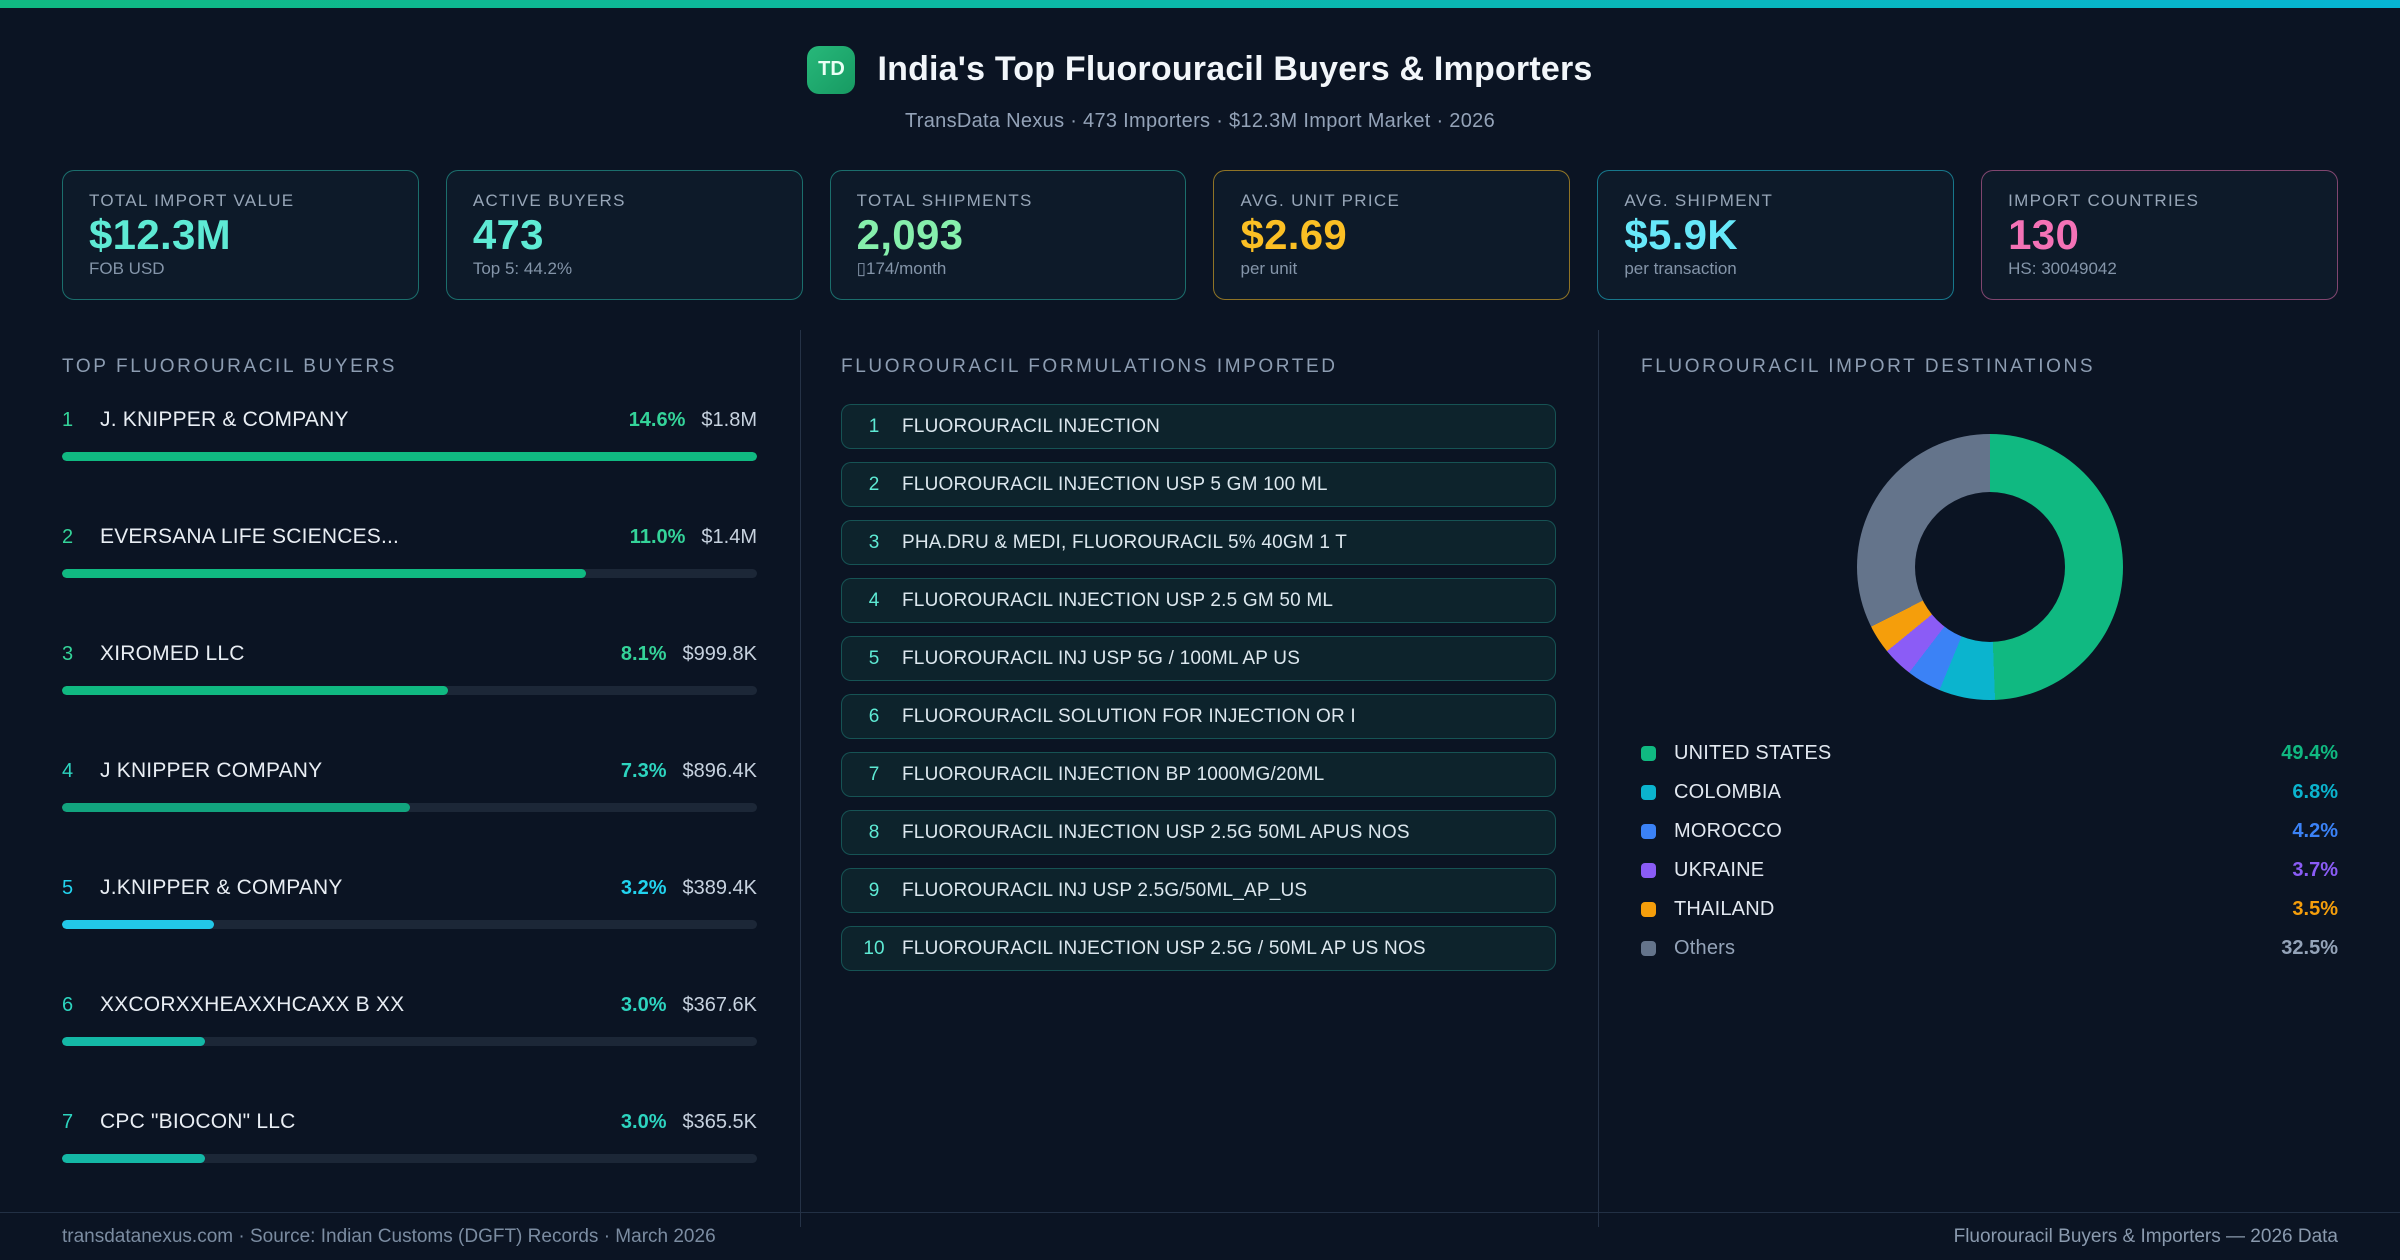  I want to click on buyer-name: XIROMED LLC, so click(172, 653).